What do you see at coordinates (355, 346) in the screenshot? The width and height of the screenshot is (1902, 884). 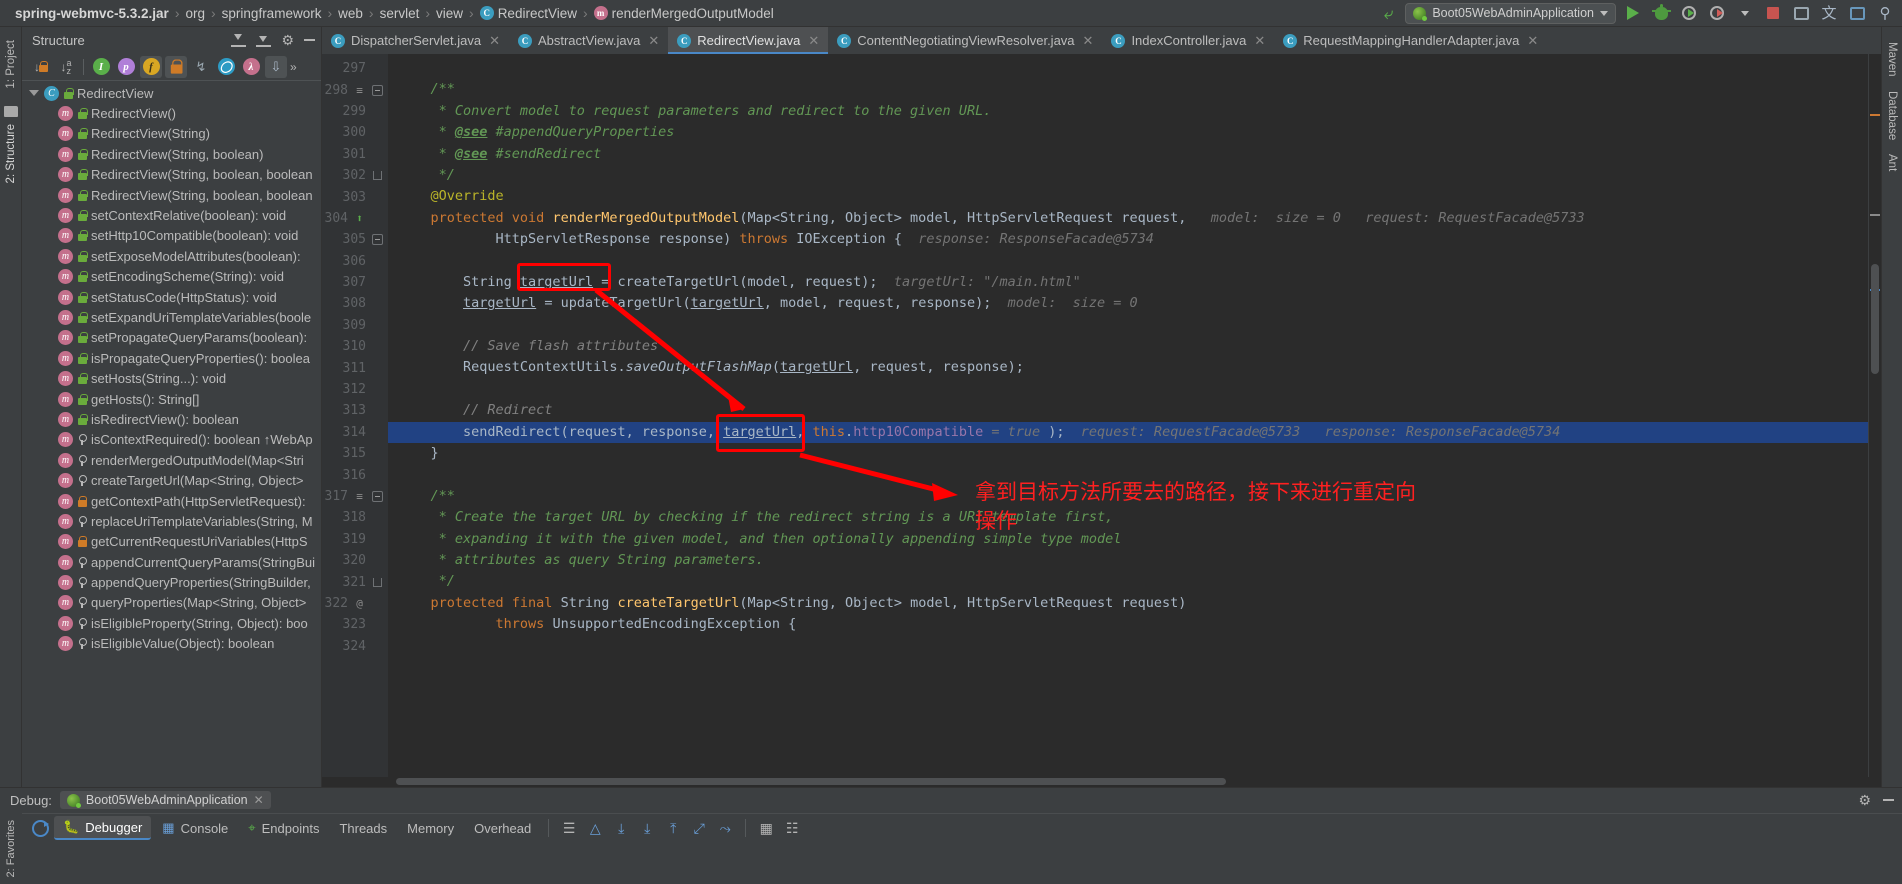 I see `gutter-line: 310` at bounding box center [355, 346].